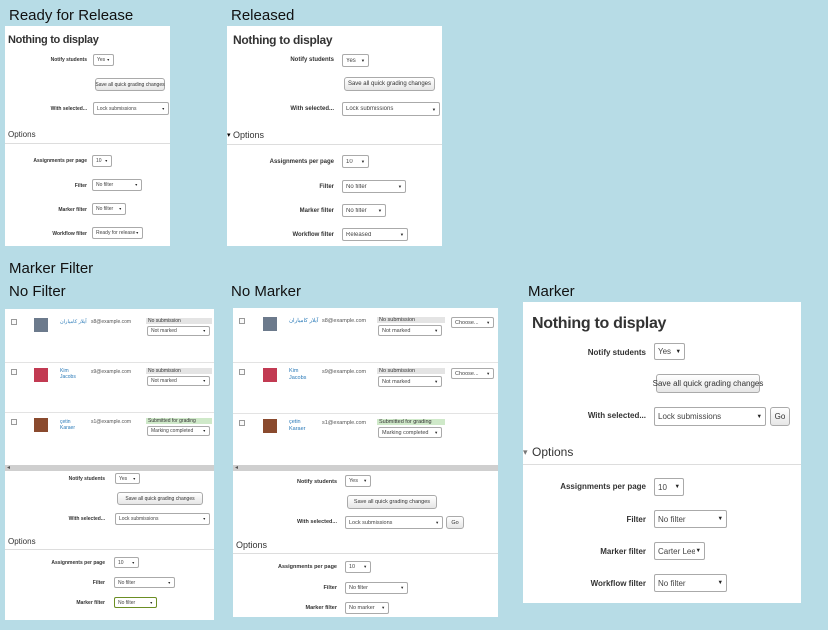 The height and width of the screenshot is (630, 828). I want to click on workflow-filter-value: Ready for release, so click(116, 233).